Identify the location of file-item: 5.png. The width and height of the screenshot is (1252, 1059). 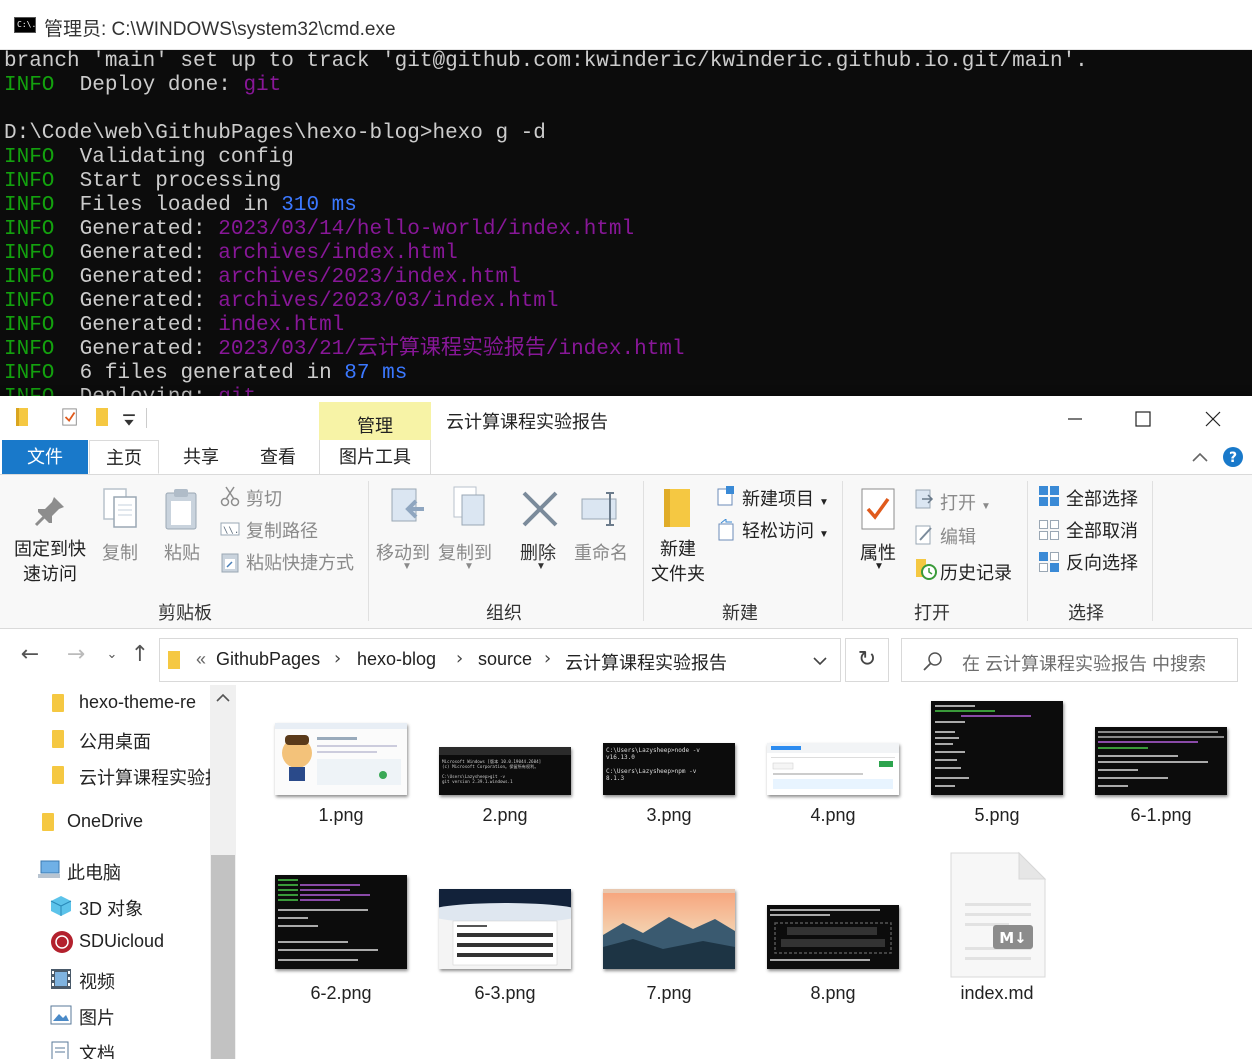
(997, 787).